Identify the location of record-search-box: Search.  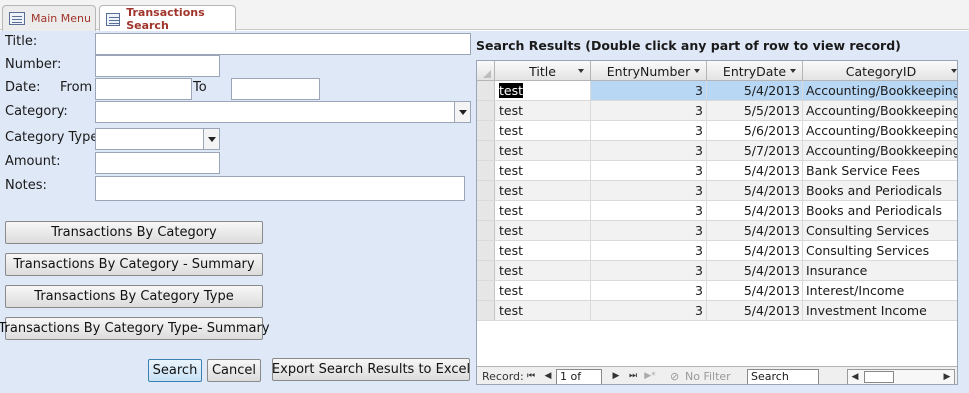
(783, 376).